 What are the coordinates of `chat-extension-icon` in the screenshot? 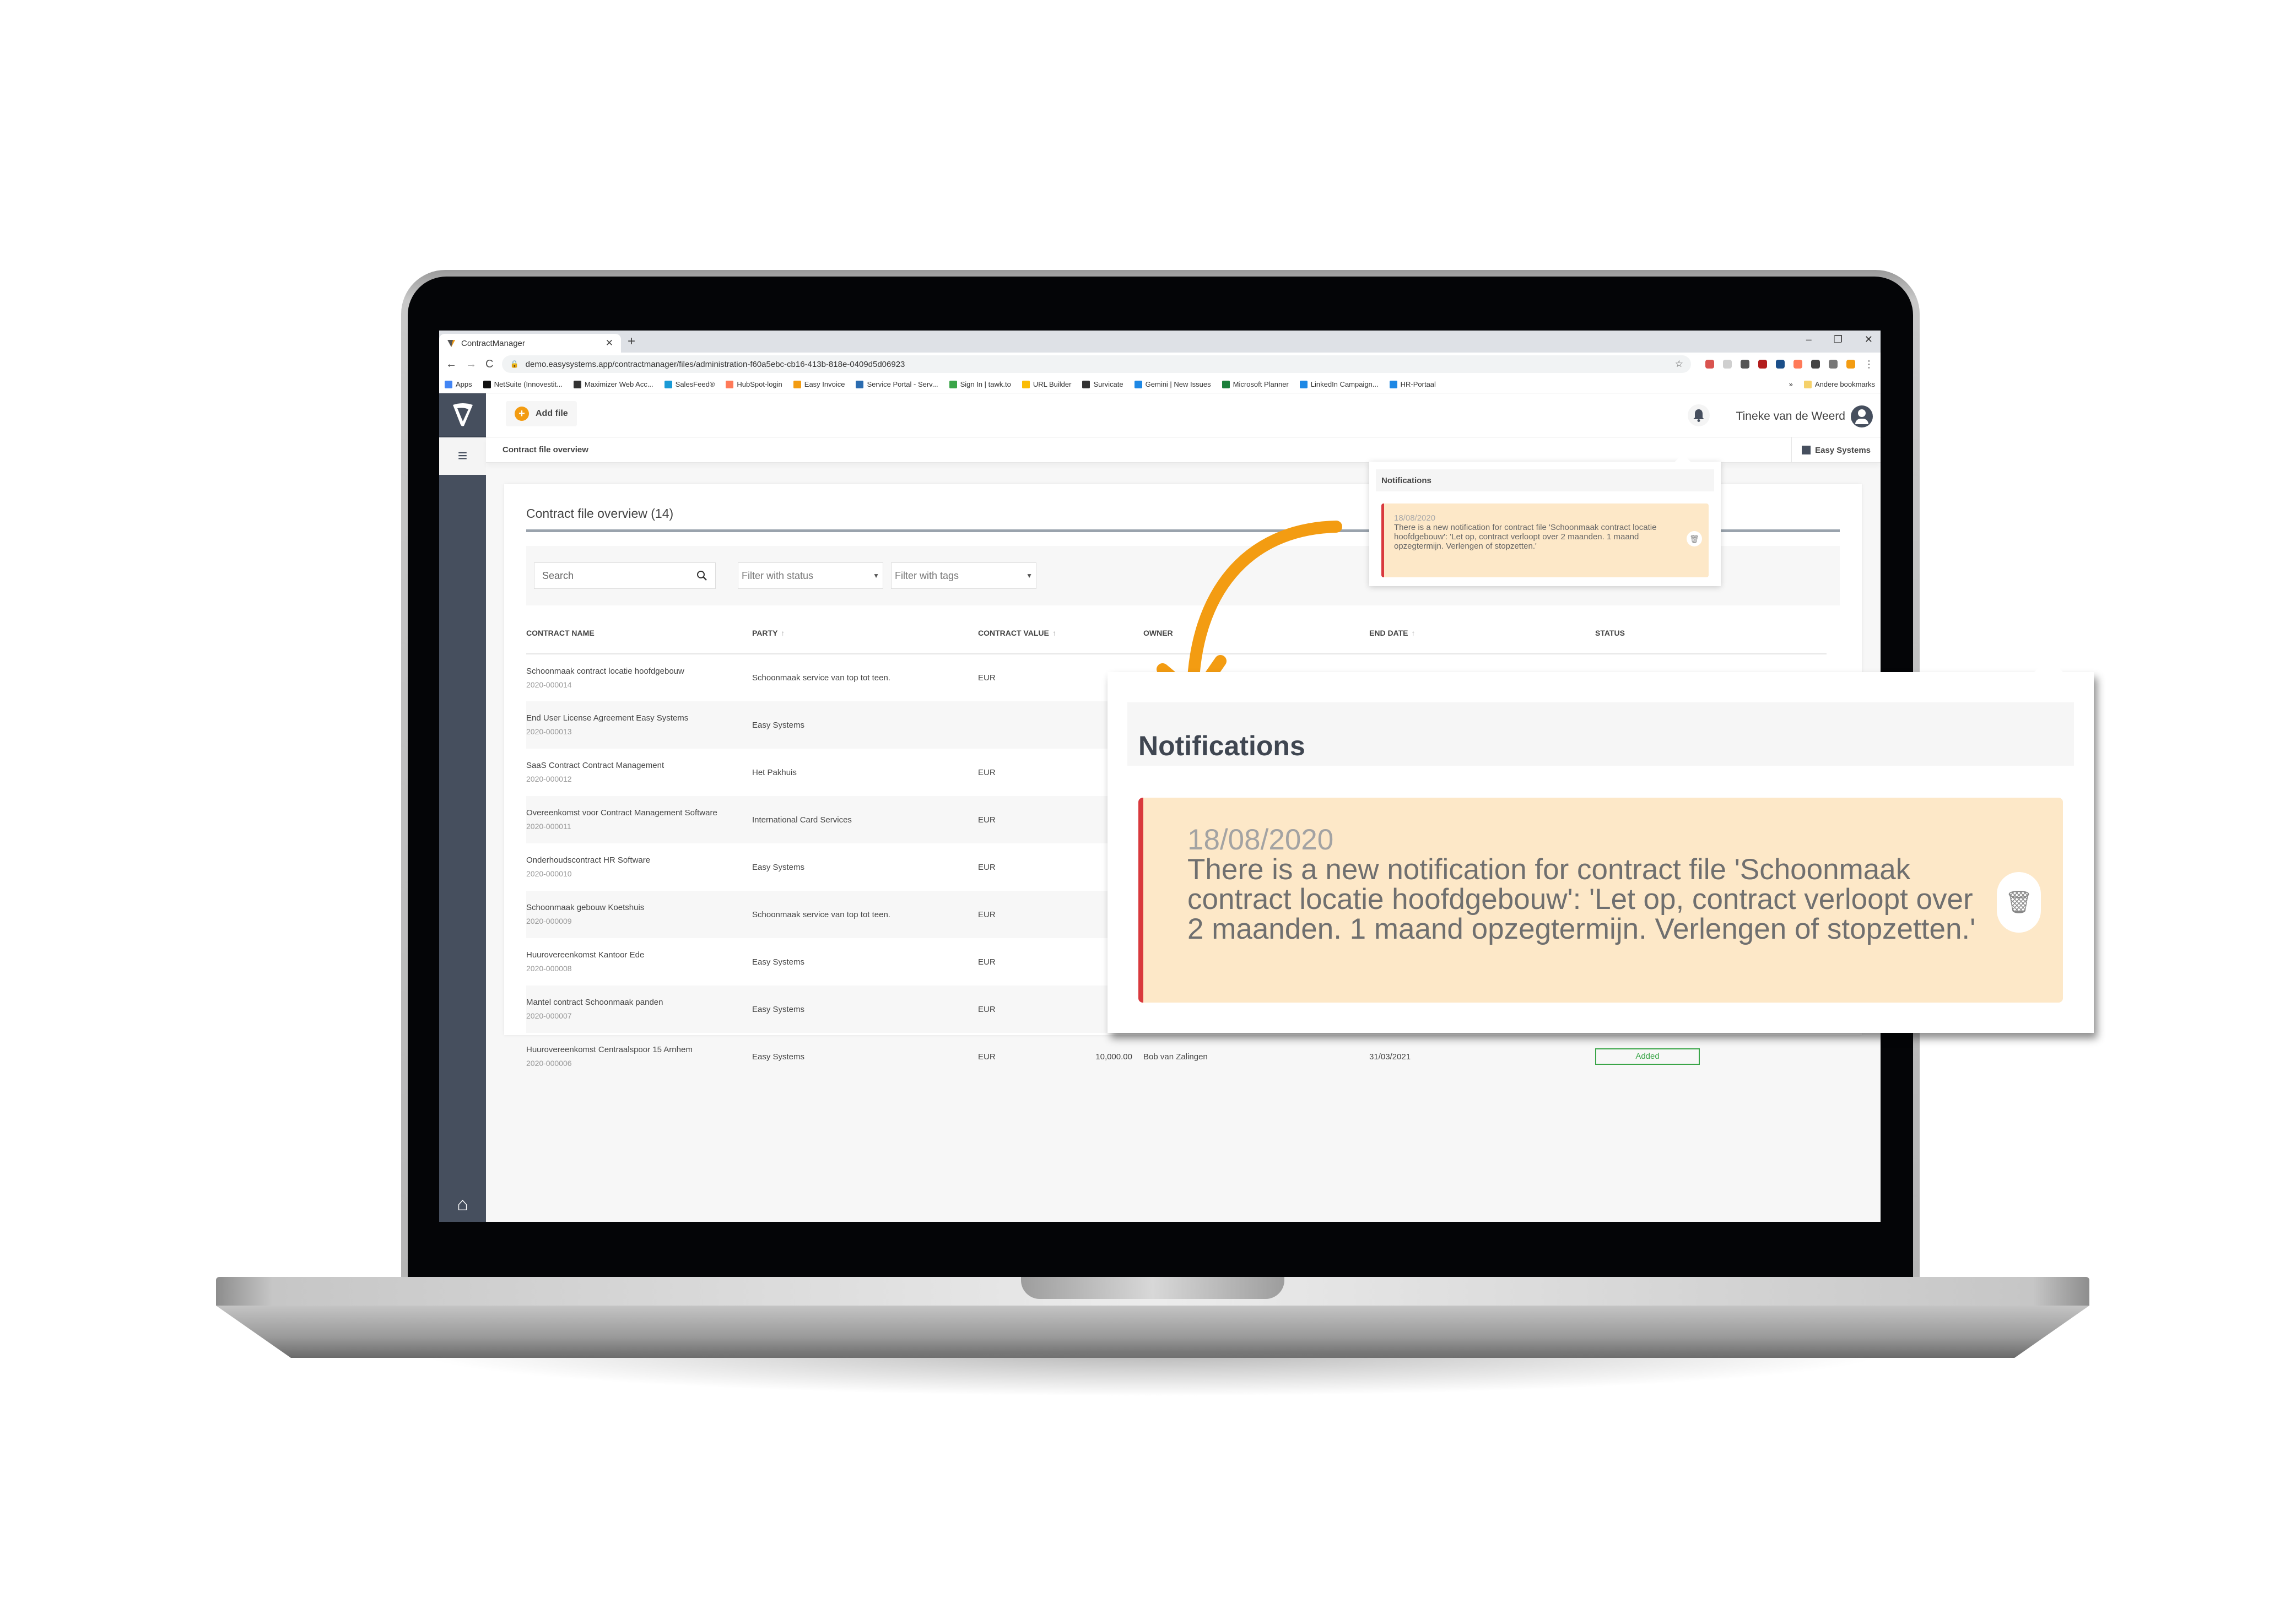 It's located at (1781, 365).